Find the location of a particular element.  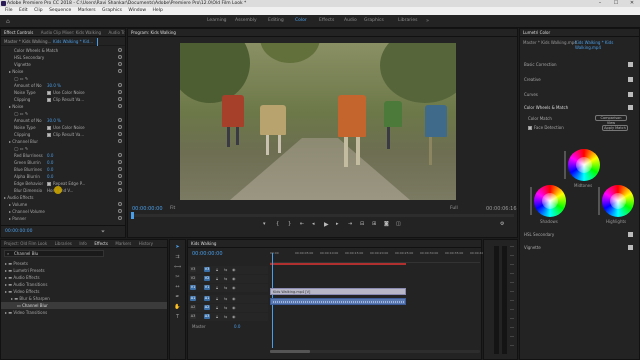

track-header: V3 V3 🔒︎ ⇆ ◉ is located at coordinates (228, 270).